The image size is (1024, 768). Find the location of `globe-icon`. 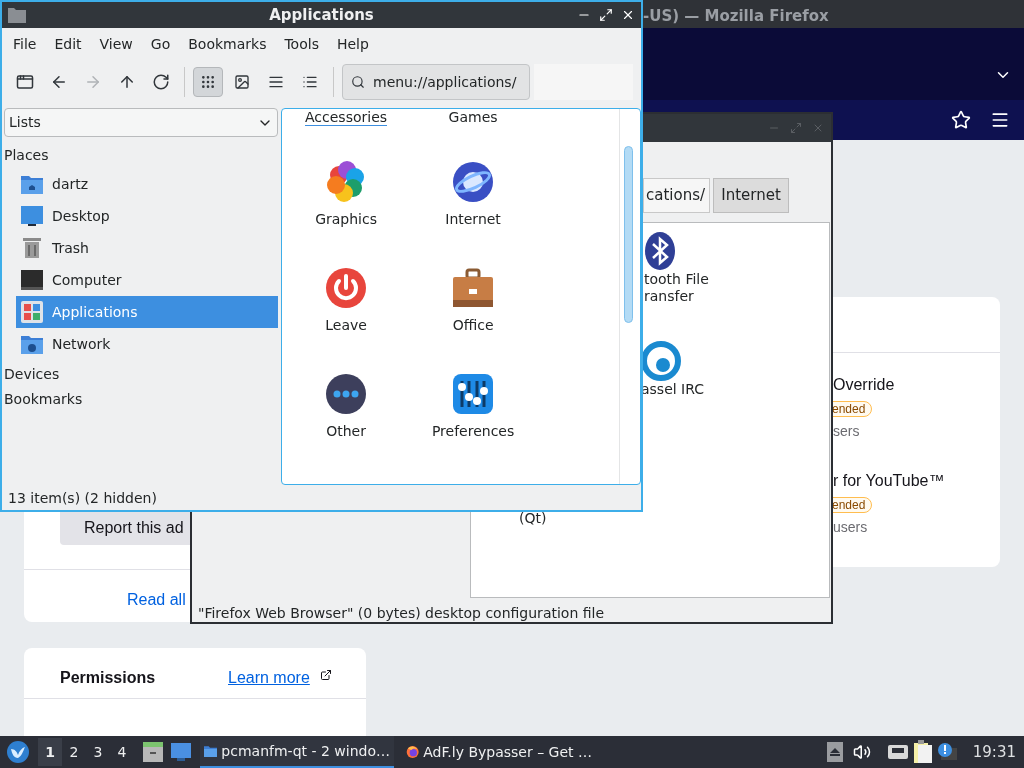

globe-icon is located at coordinates (473, 182).